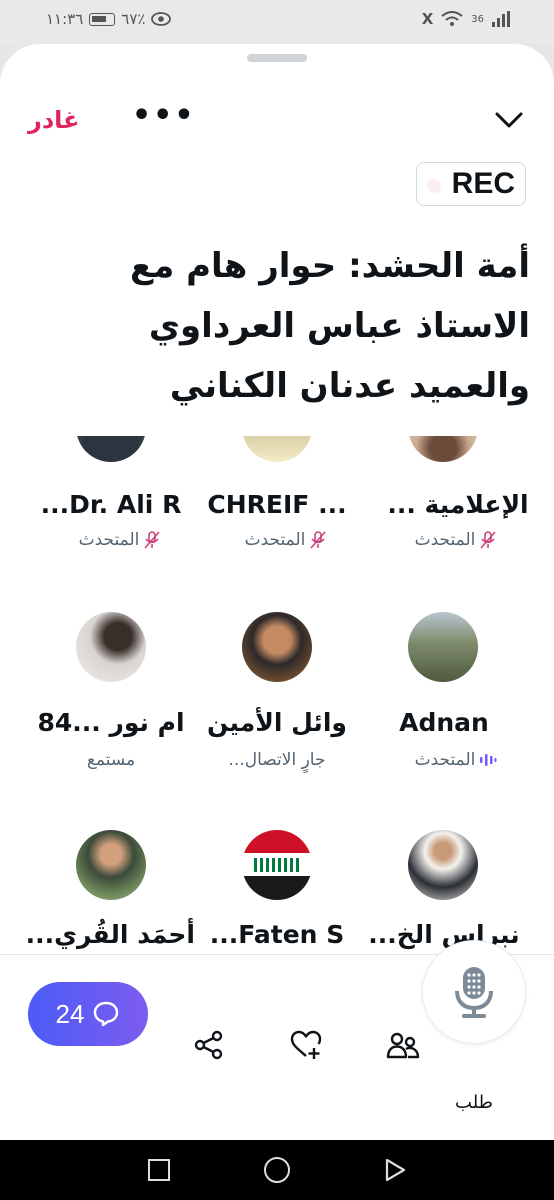  I want to click on clock: ١١:٣٦, so click(65, 19).